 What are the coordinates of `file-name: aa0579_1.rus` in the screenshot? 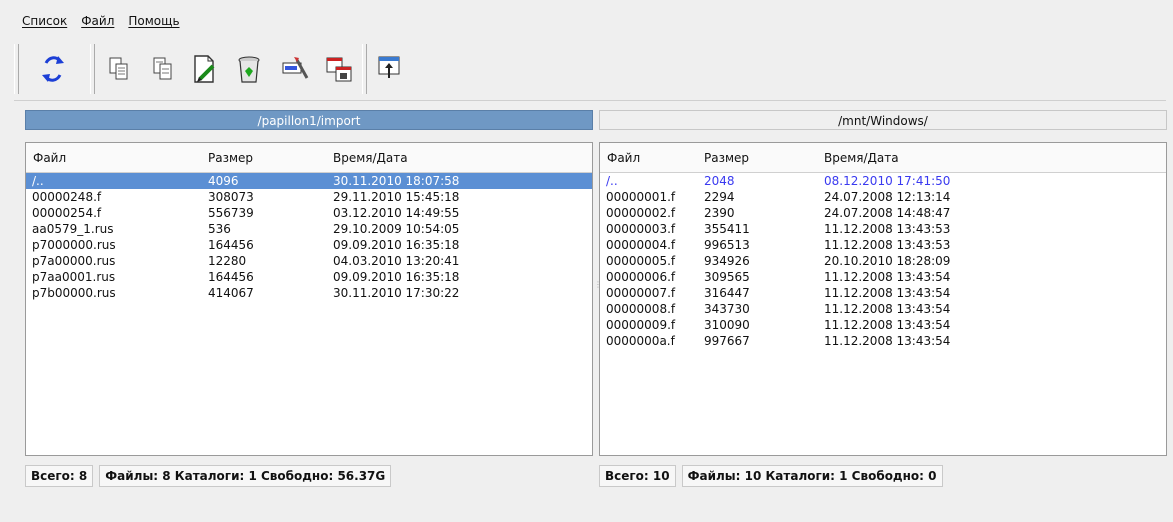 It's located at (73, 229).